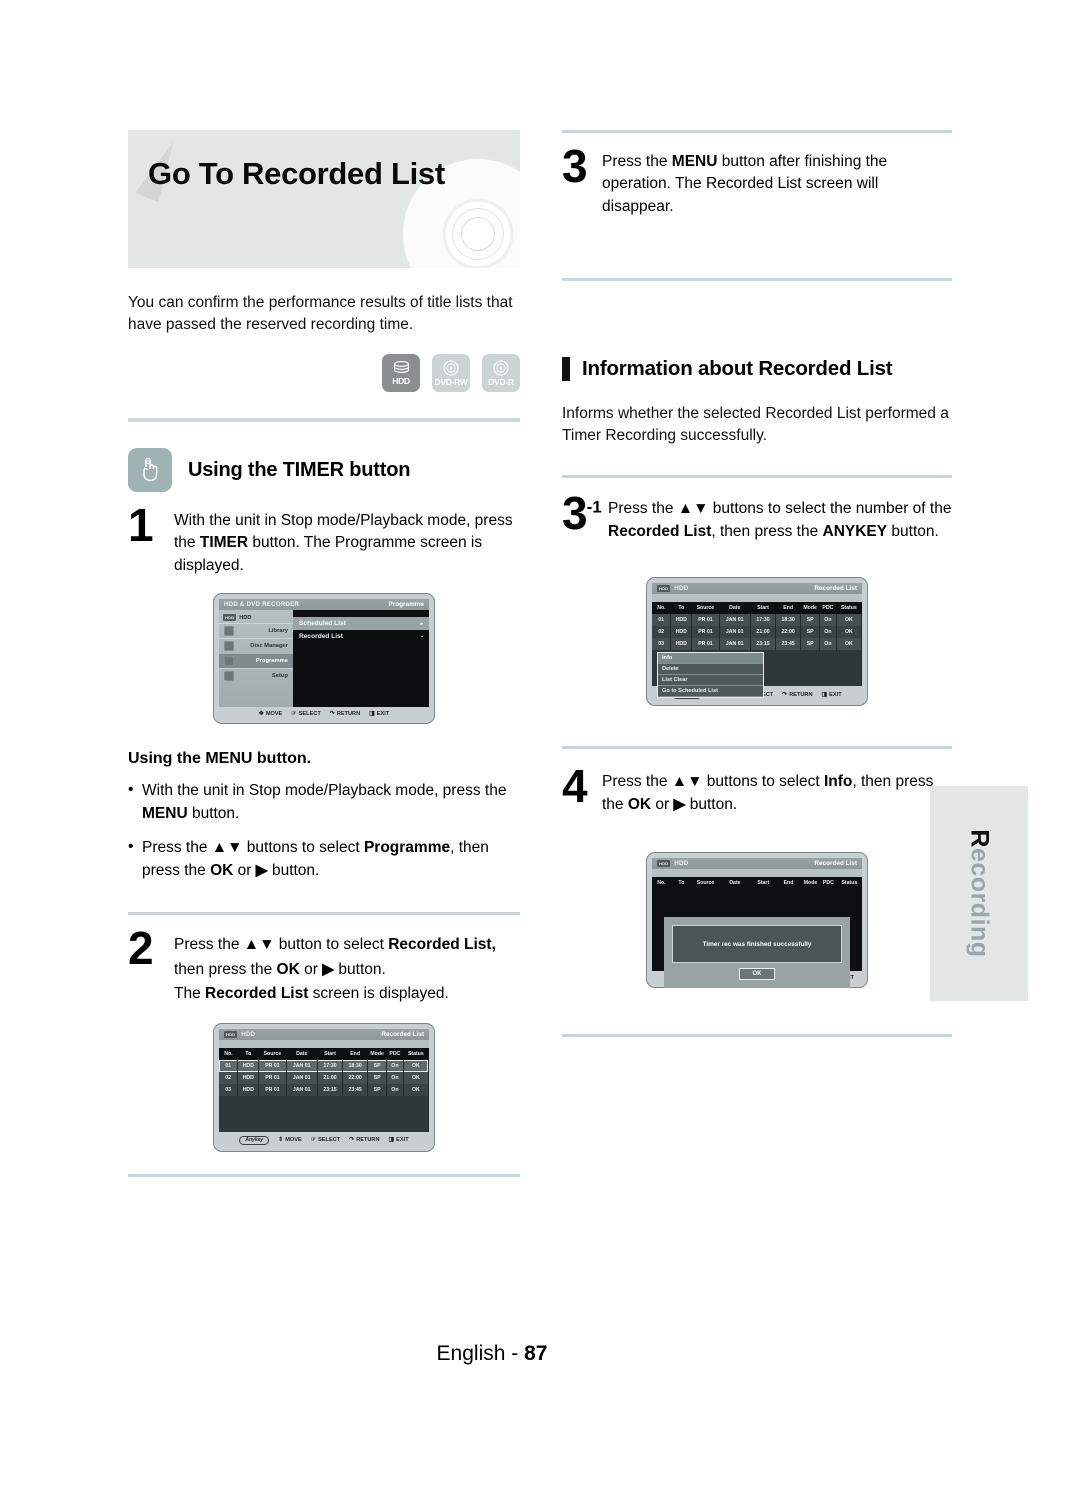  Describe the element at coordinates (710, 659) in the screenshot. I see `menu-item-info: Info` at that location.